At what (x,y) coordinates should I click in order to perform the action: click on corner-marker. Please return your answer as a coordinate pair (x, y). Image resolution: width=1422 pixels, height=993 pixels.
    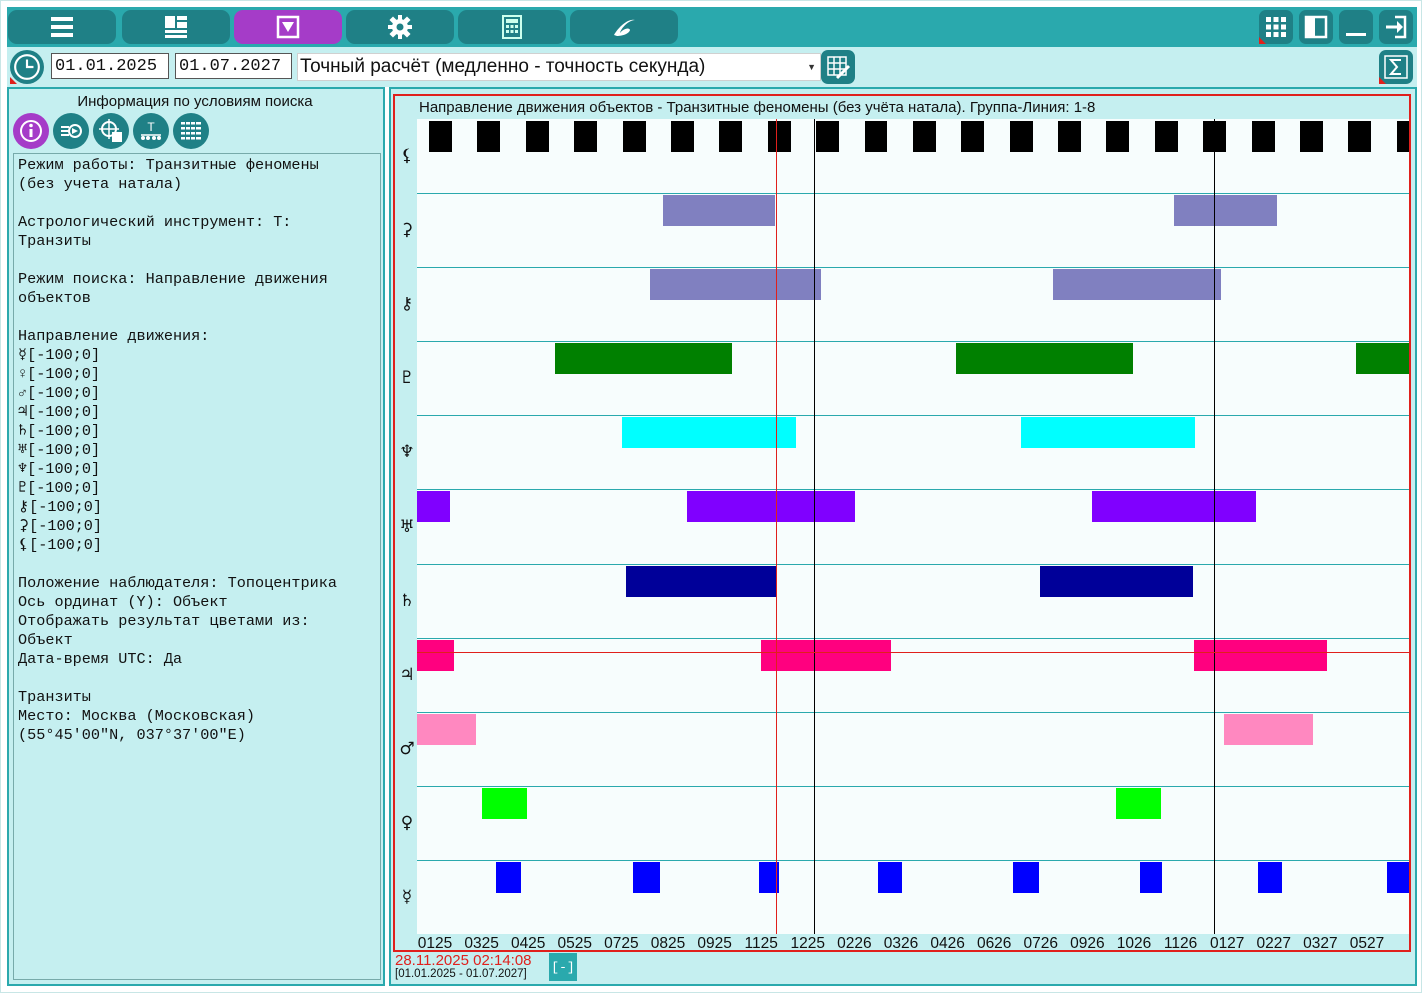
    Looking at the image, I should click on (1382, 80).